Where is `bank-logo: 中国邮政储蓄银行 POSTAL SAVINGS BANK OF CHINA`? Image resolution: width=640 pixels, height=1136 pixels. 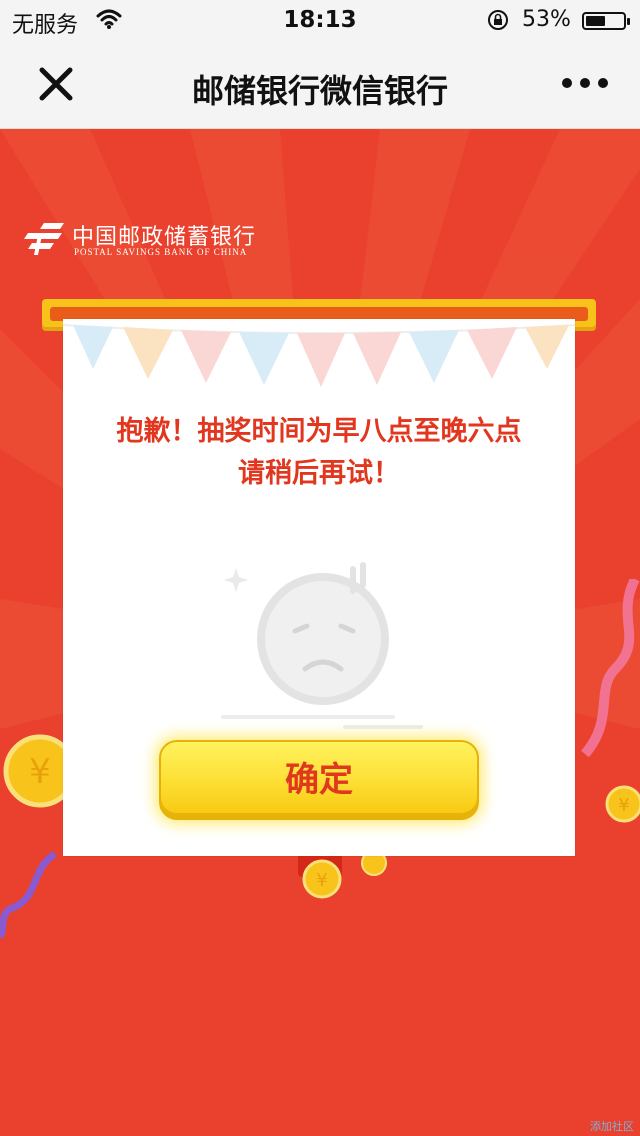
bank-logo: 中国邮政储蓄银行 POSTAL SAVINGS BANK OF CHINA is located at coordinates (154, 242).